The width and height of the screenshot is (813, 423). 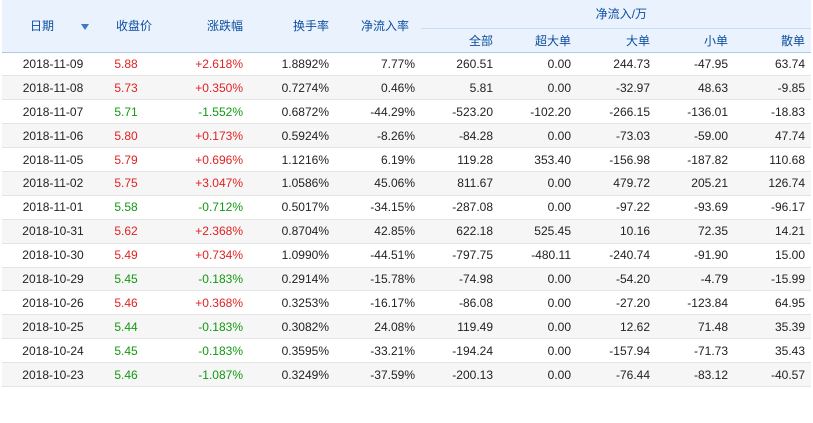 What do you see at coordinates (131, 327) in the screenshot?
I see `cell-close: 5.44` at bounding box center [131, 327].